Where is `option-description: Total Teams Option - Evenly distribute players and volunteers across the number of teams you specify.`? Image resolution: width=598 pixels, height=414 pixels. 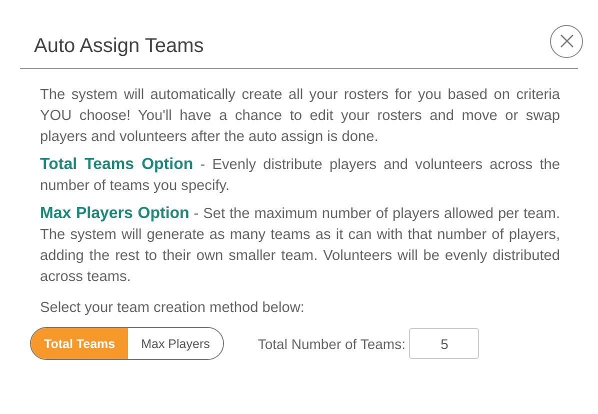 option-description: Total Teams Option - Evenly distribute players and volunteers across the number of teams you specify. is located at coordinates (300, 175).